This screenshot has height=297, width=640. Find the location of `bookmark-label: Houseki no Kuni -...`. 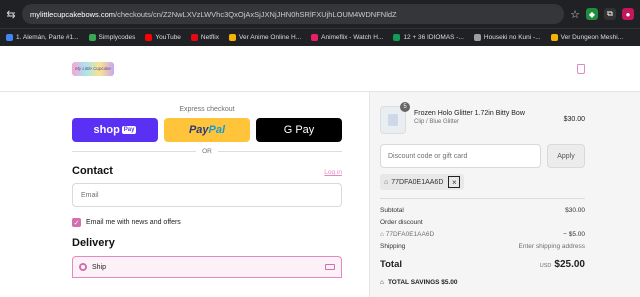

bookmark-label: Houseki no Kuni -... is located at coordinates (512, 37).